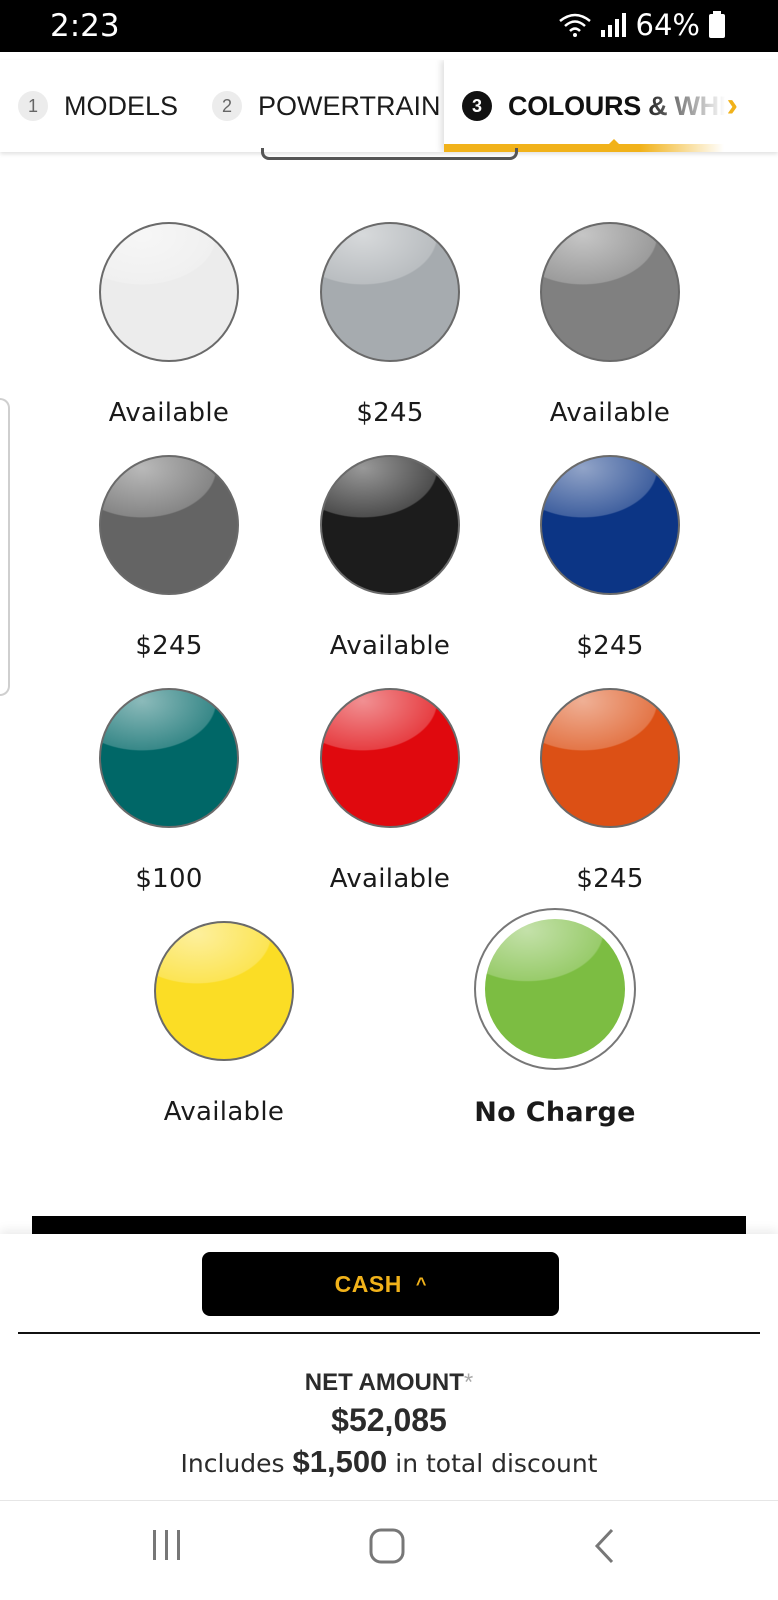  Describe the element at coordinates (421, 1283) in the screenshot. I see `chevron-up-icon: ^` at that location.